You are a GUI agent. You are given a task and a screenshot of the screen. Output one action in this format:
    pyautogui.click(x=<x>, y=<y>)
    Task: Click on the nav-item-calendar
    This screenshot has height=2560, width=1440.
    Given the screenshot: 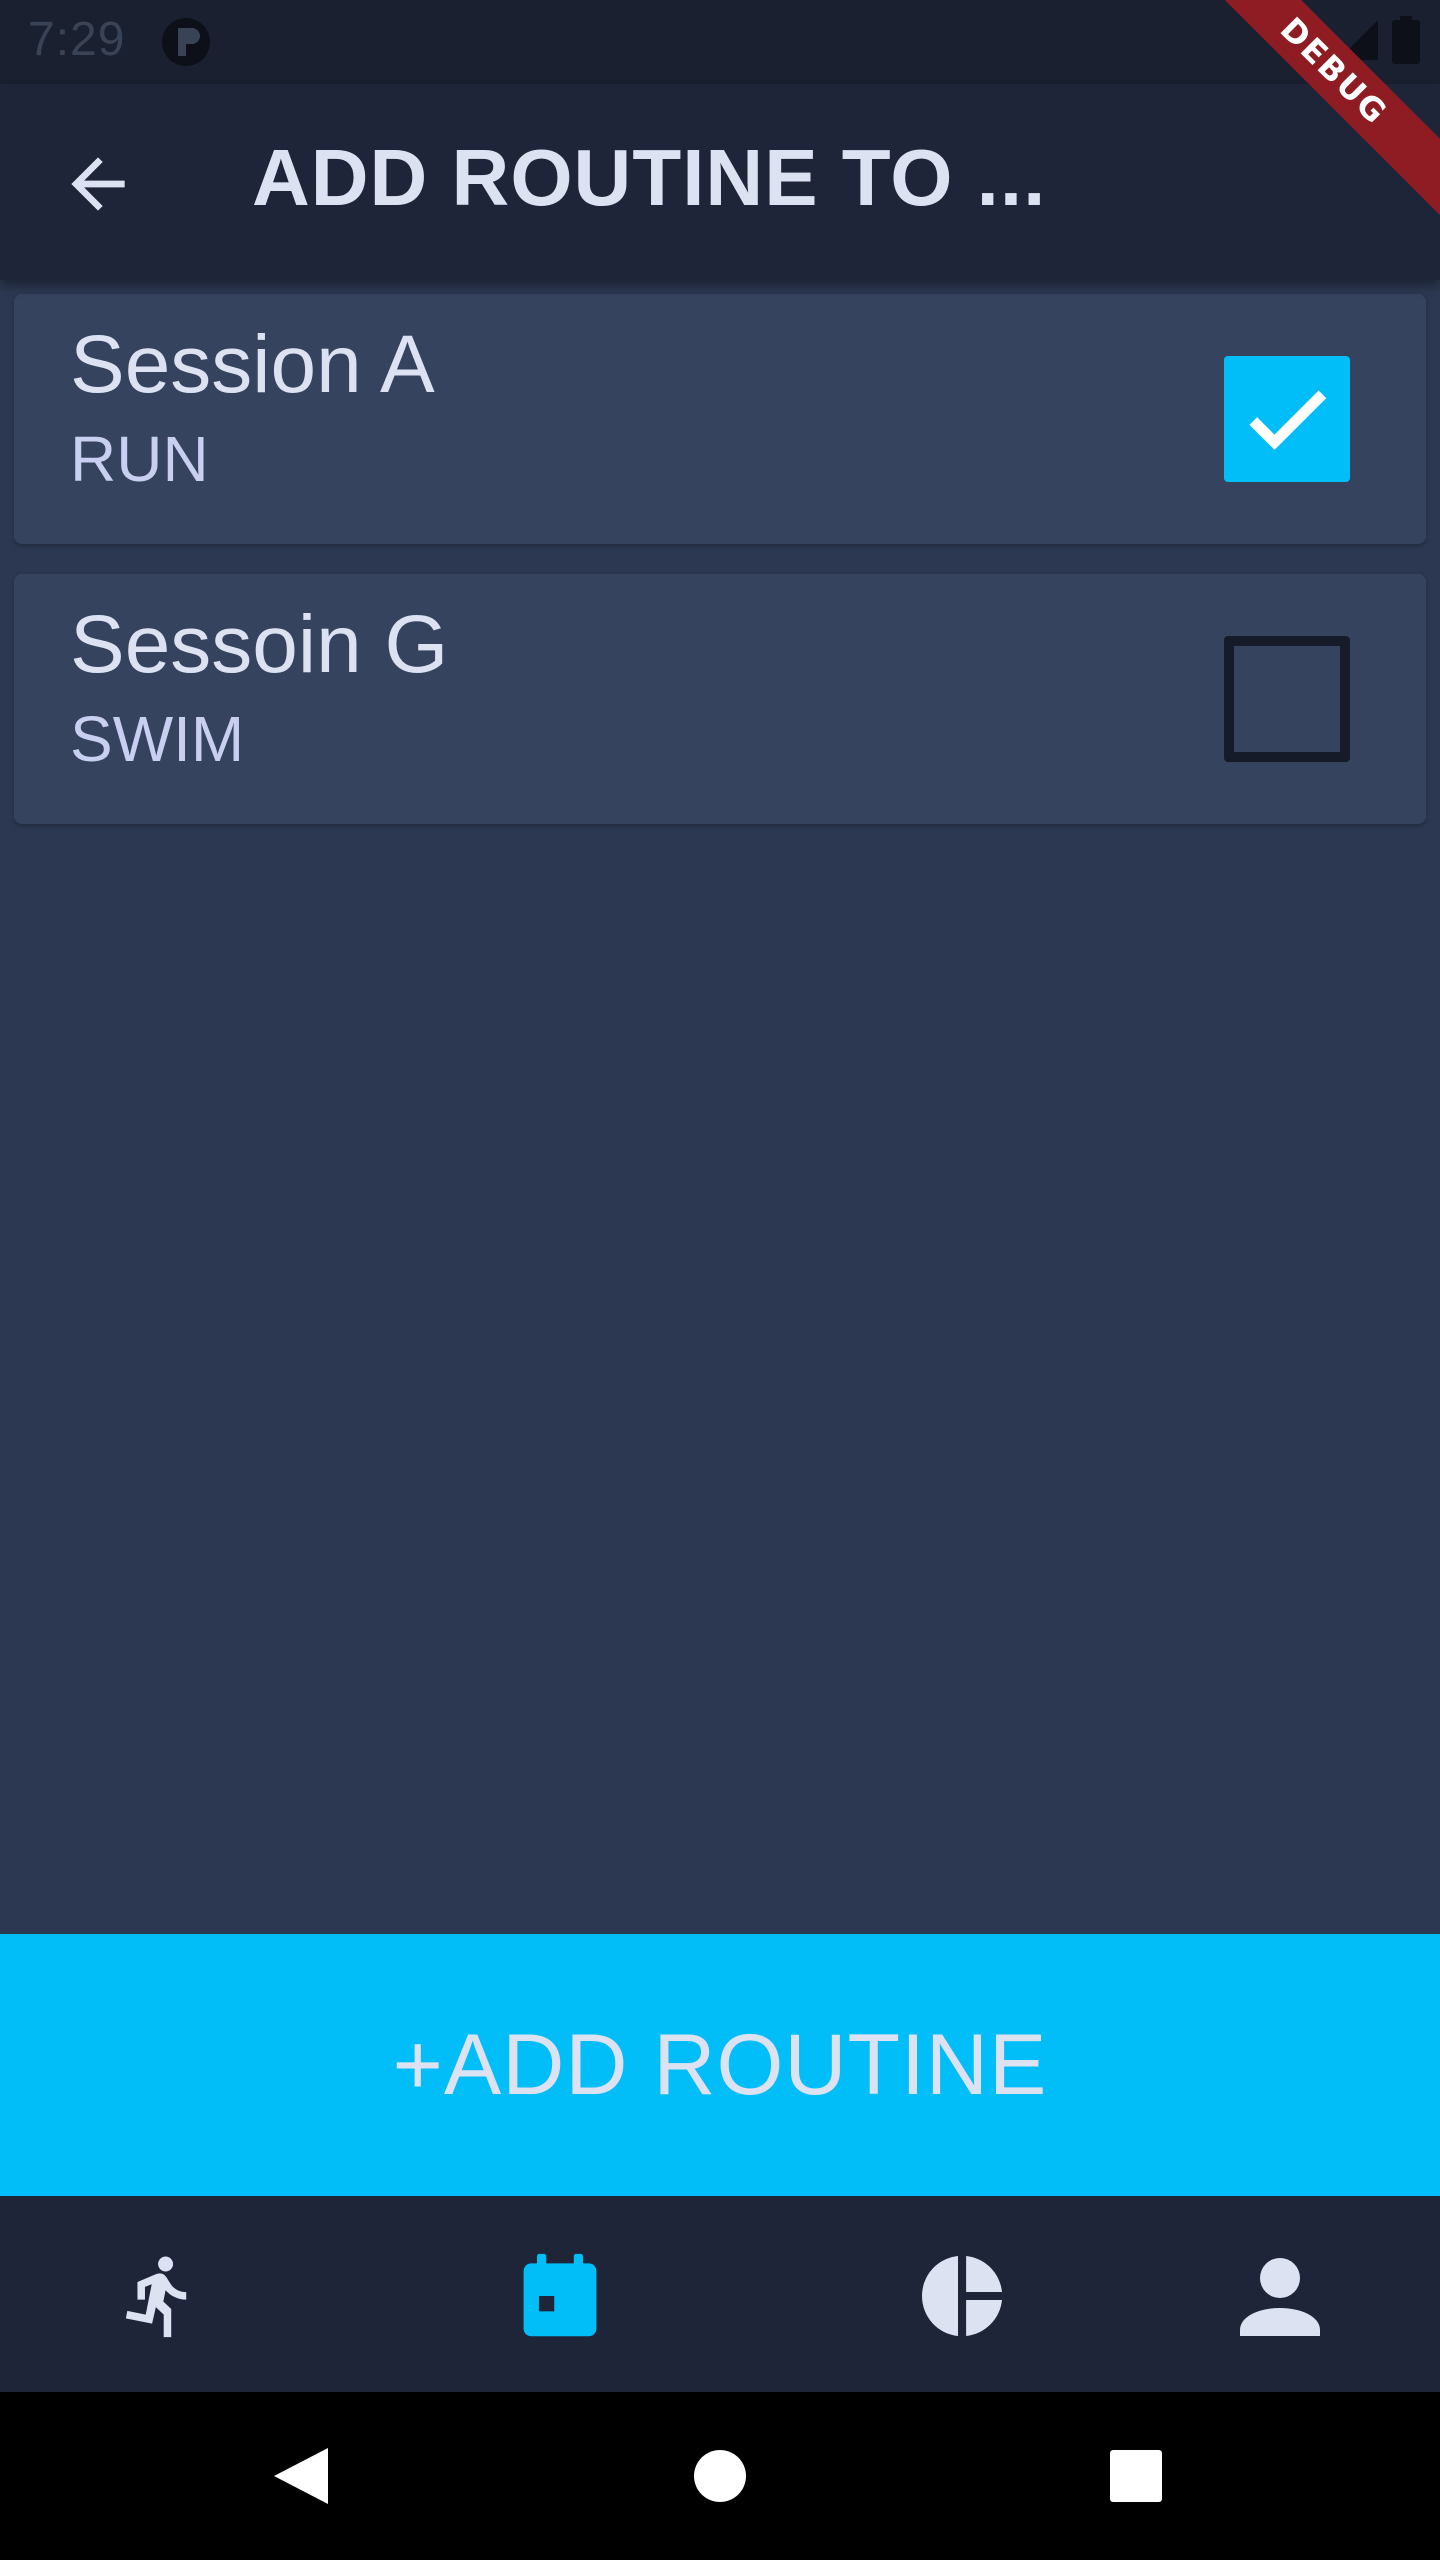 What is the action you would take?
    pyautogui.click(x=560, y=2296)
    